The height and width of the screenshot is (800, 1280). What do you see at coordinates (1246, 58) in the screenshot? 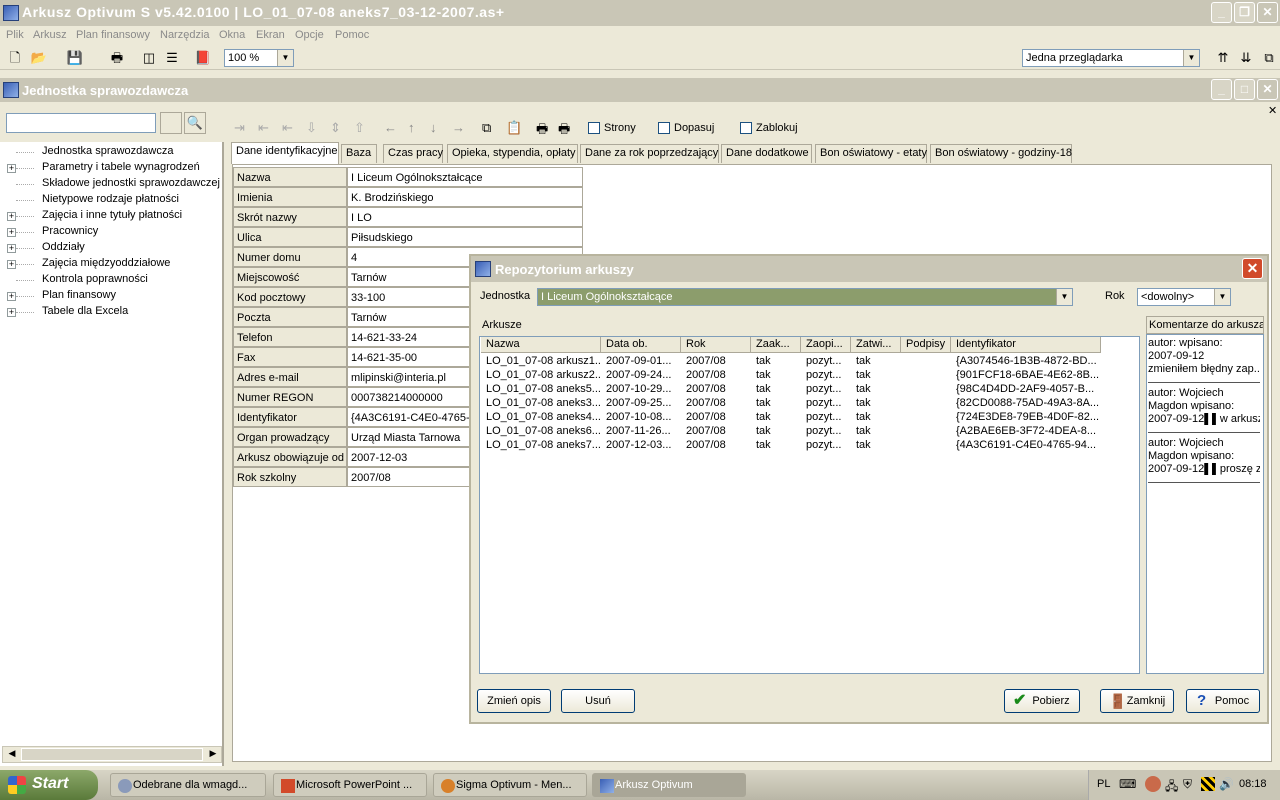
I see `arrow-down-icon: ⇊` at bounding box center [1246, 58].